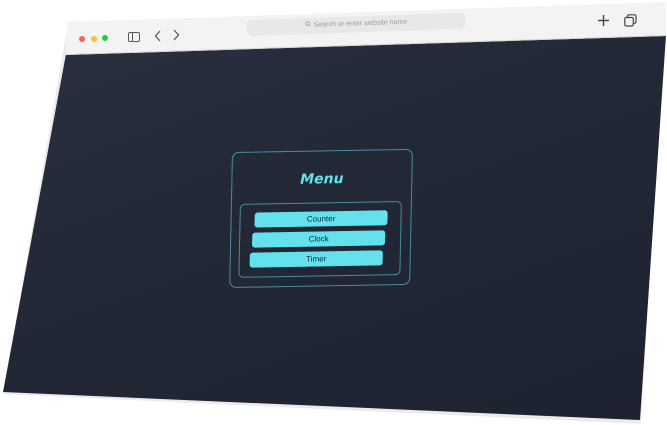 The width and height of the screenshot is (667, 425). I want to click on clock-button: Clock, so click(318, 239).